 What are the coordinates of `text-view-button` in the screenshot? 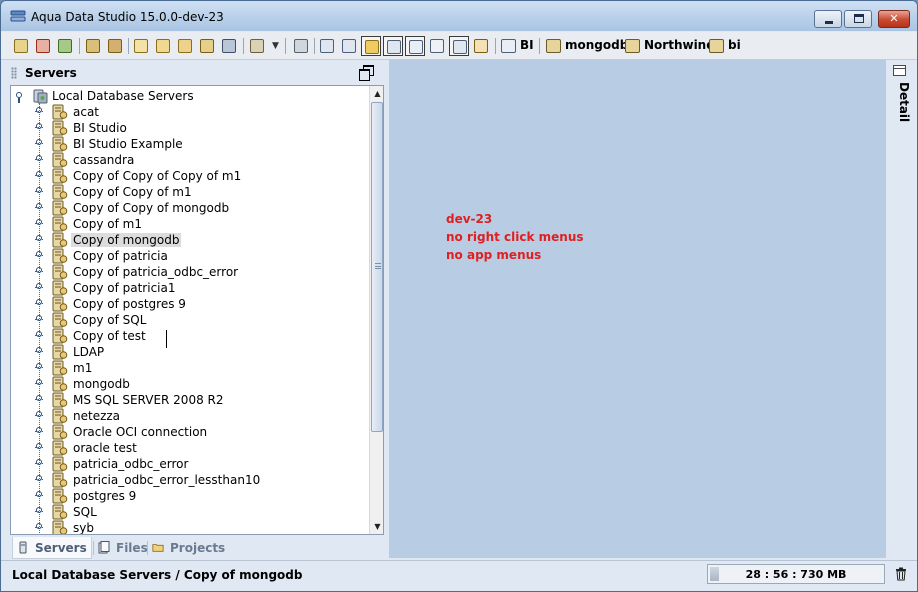 It's located at (437, 46).